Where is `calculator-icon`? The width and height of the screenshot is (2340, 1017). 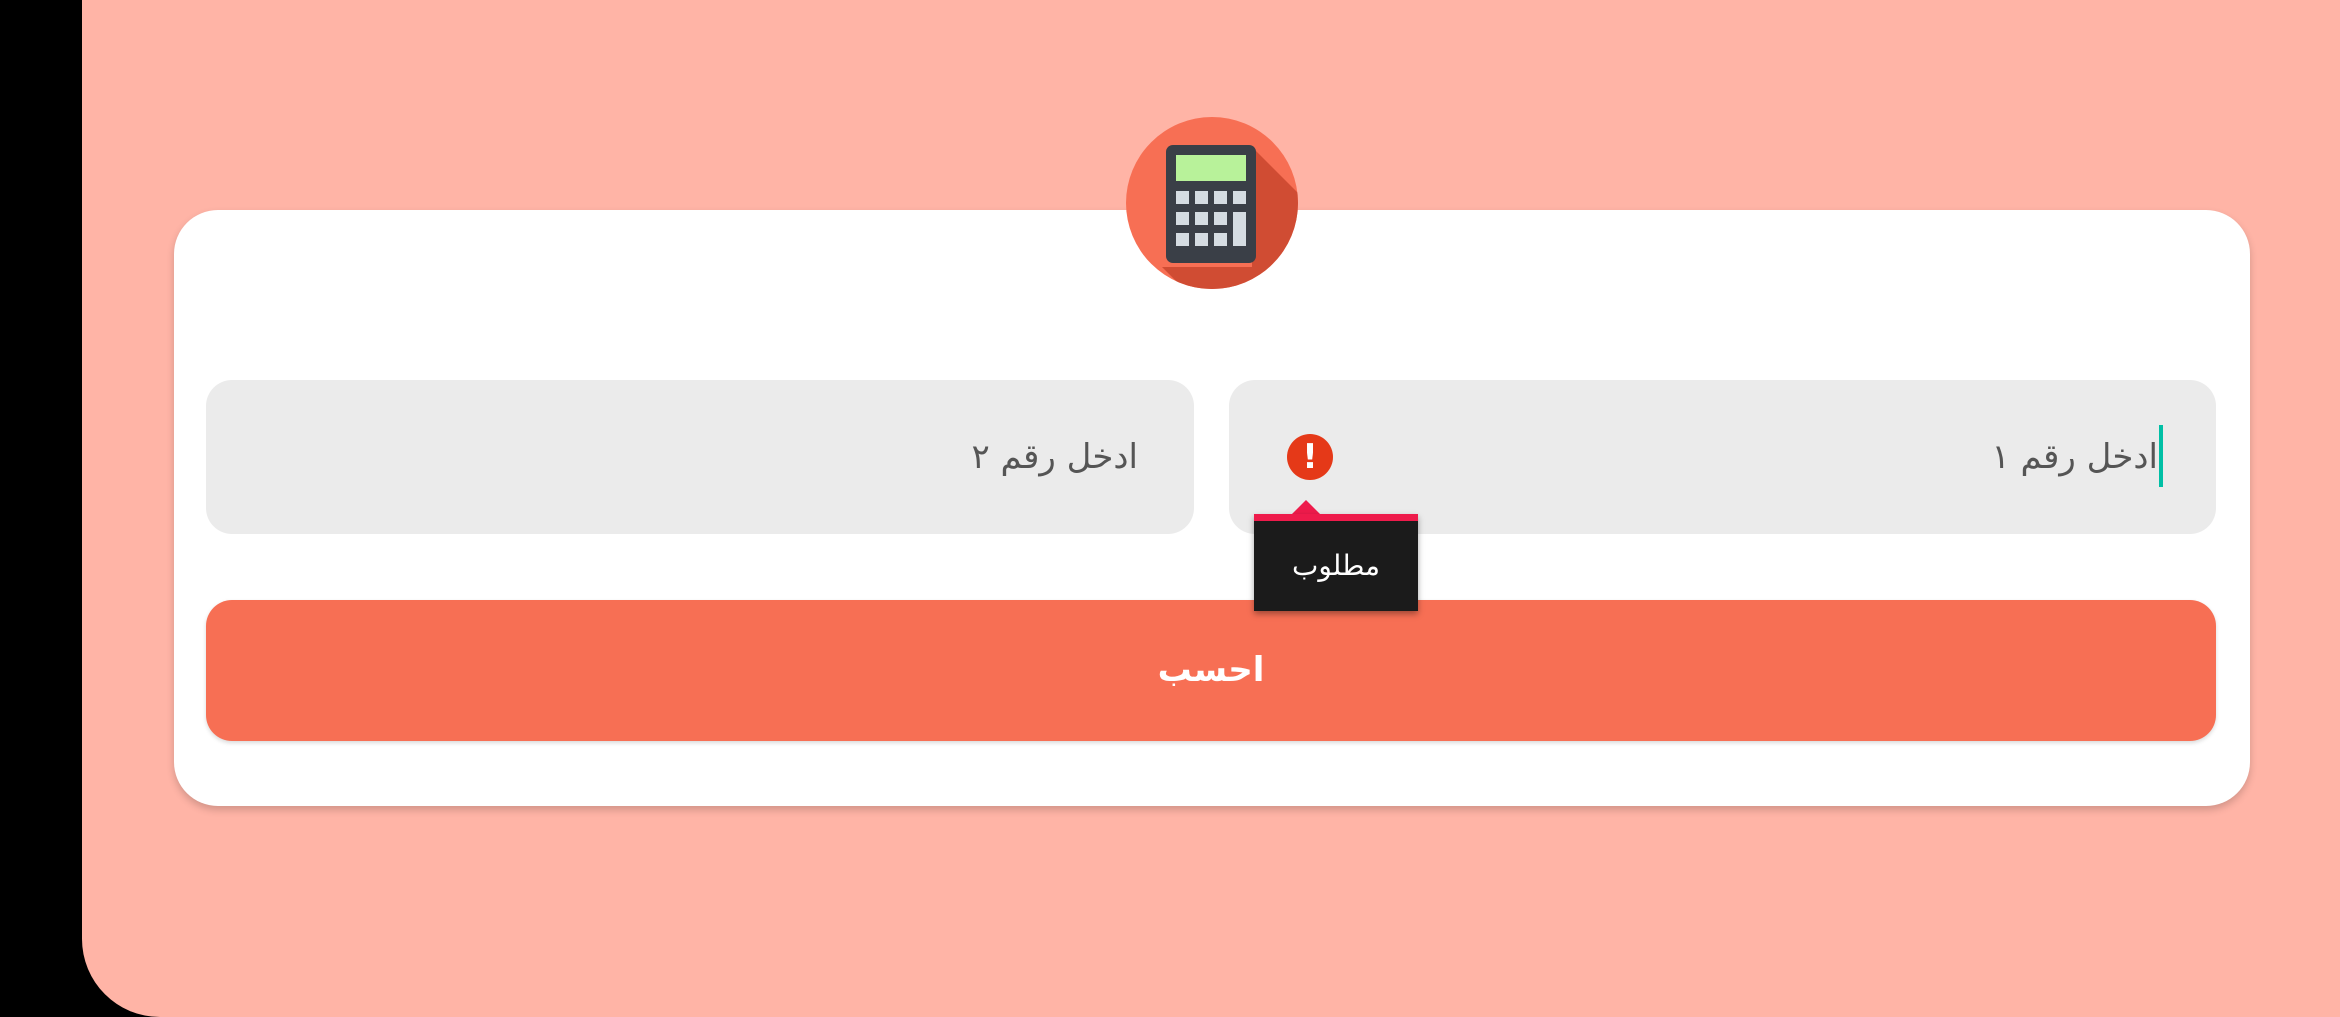 calculator-icon is located at coordinates (1212, 203).